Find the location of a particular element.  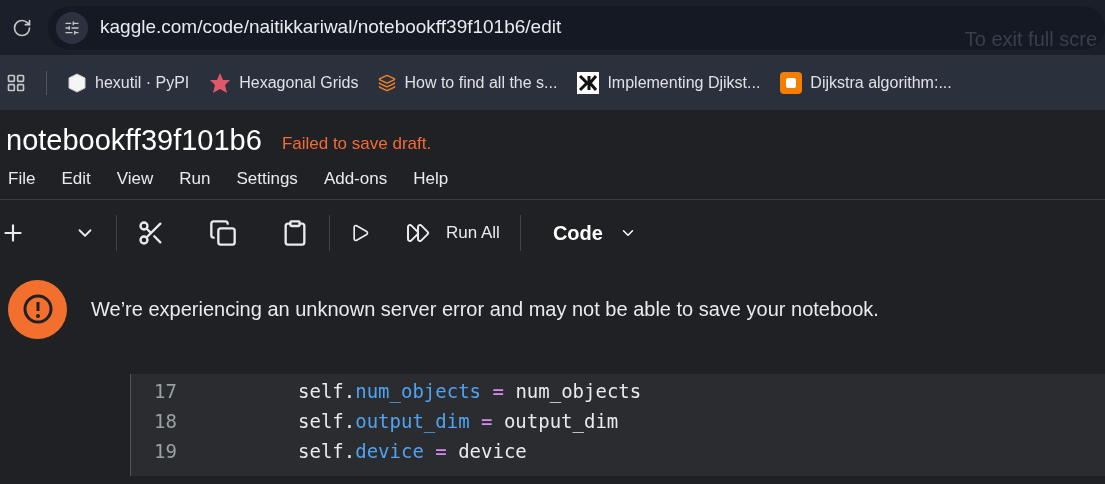

apps-icon is located at coordinates (16, 82).